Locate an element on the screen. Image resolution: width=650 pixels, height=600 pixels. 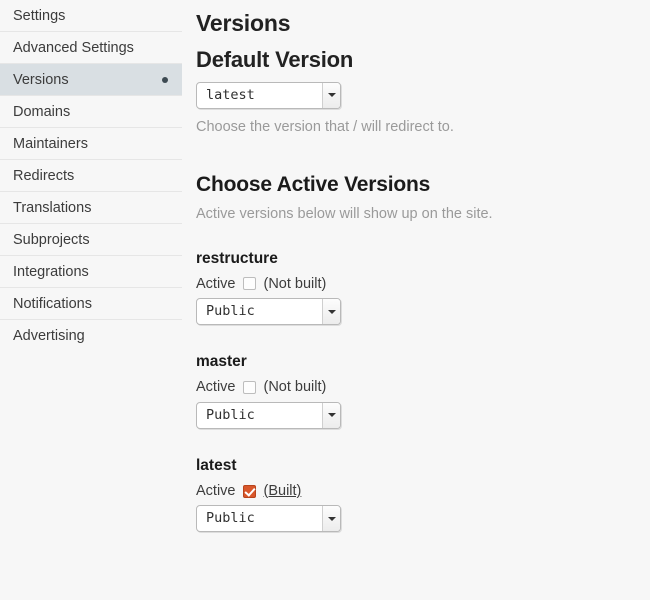
sidebar-item-redirects: Redirects is located at coordinates (91, 176).